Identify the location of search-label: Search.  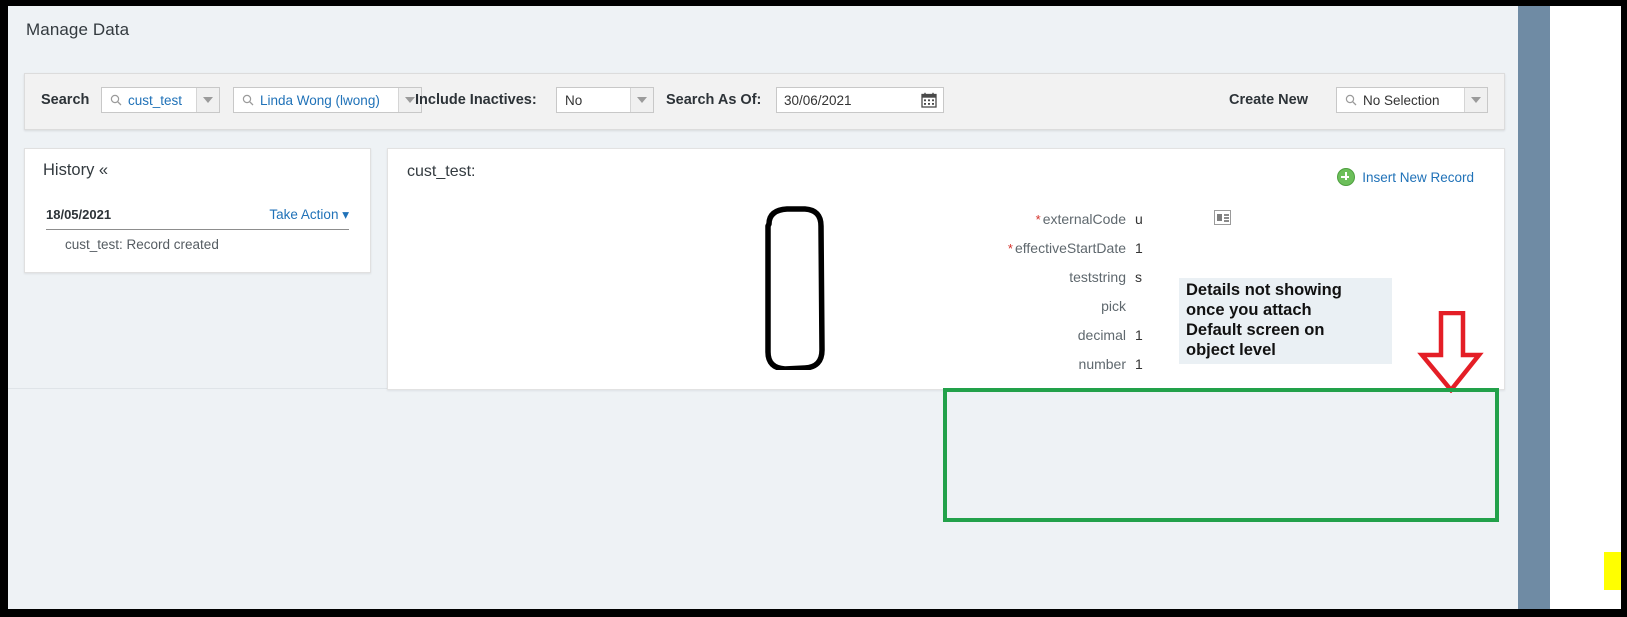
(65, 100).